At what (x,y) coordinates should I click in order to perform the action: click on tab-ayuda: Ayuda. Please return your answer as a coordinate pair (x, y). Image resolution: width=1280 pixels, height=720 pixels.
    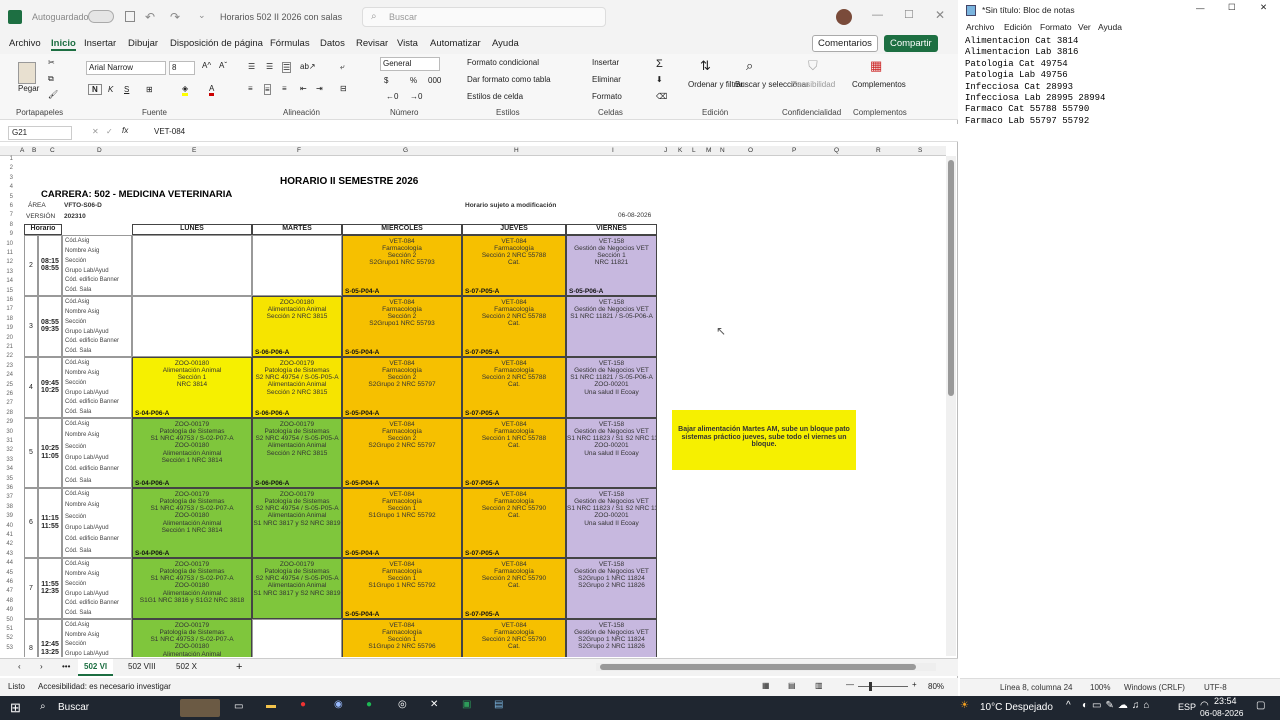
    Looking at the image, I should click on (505, 43).